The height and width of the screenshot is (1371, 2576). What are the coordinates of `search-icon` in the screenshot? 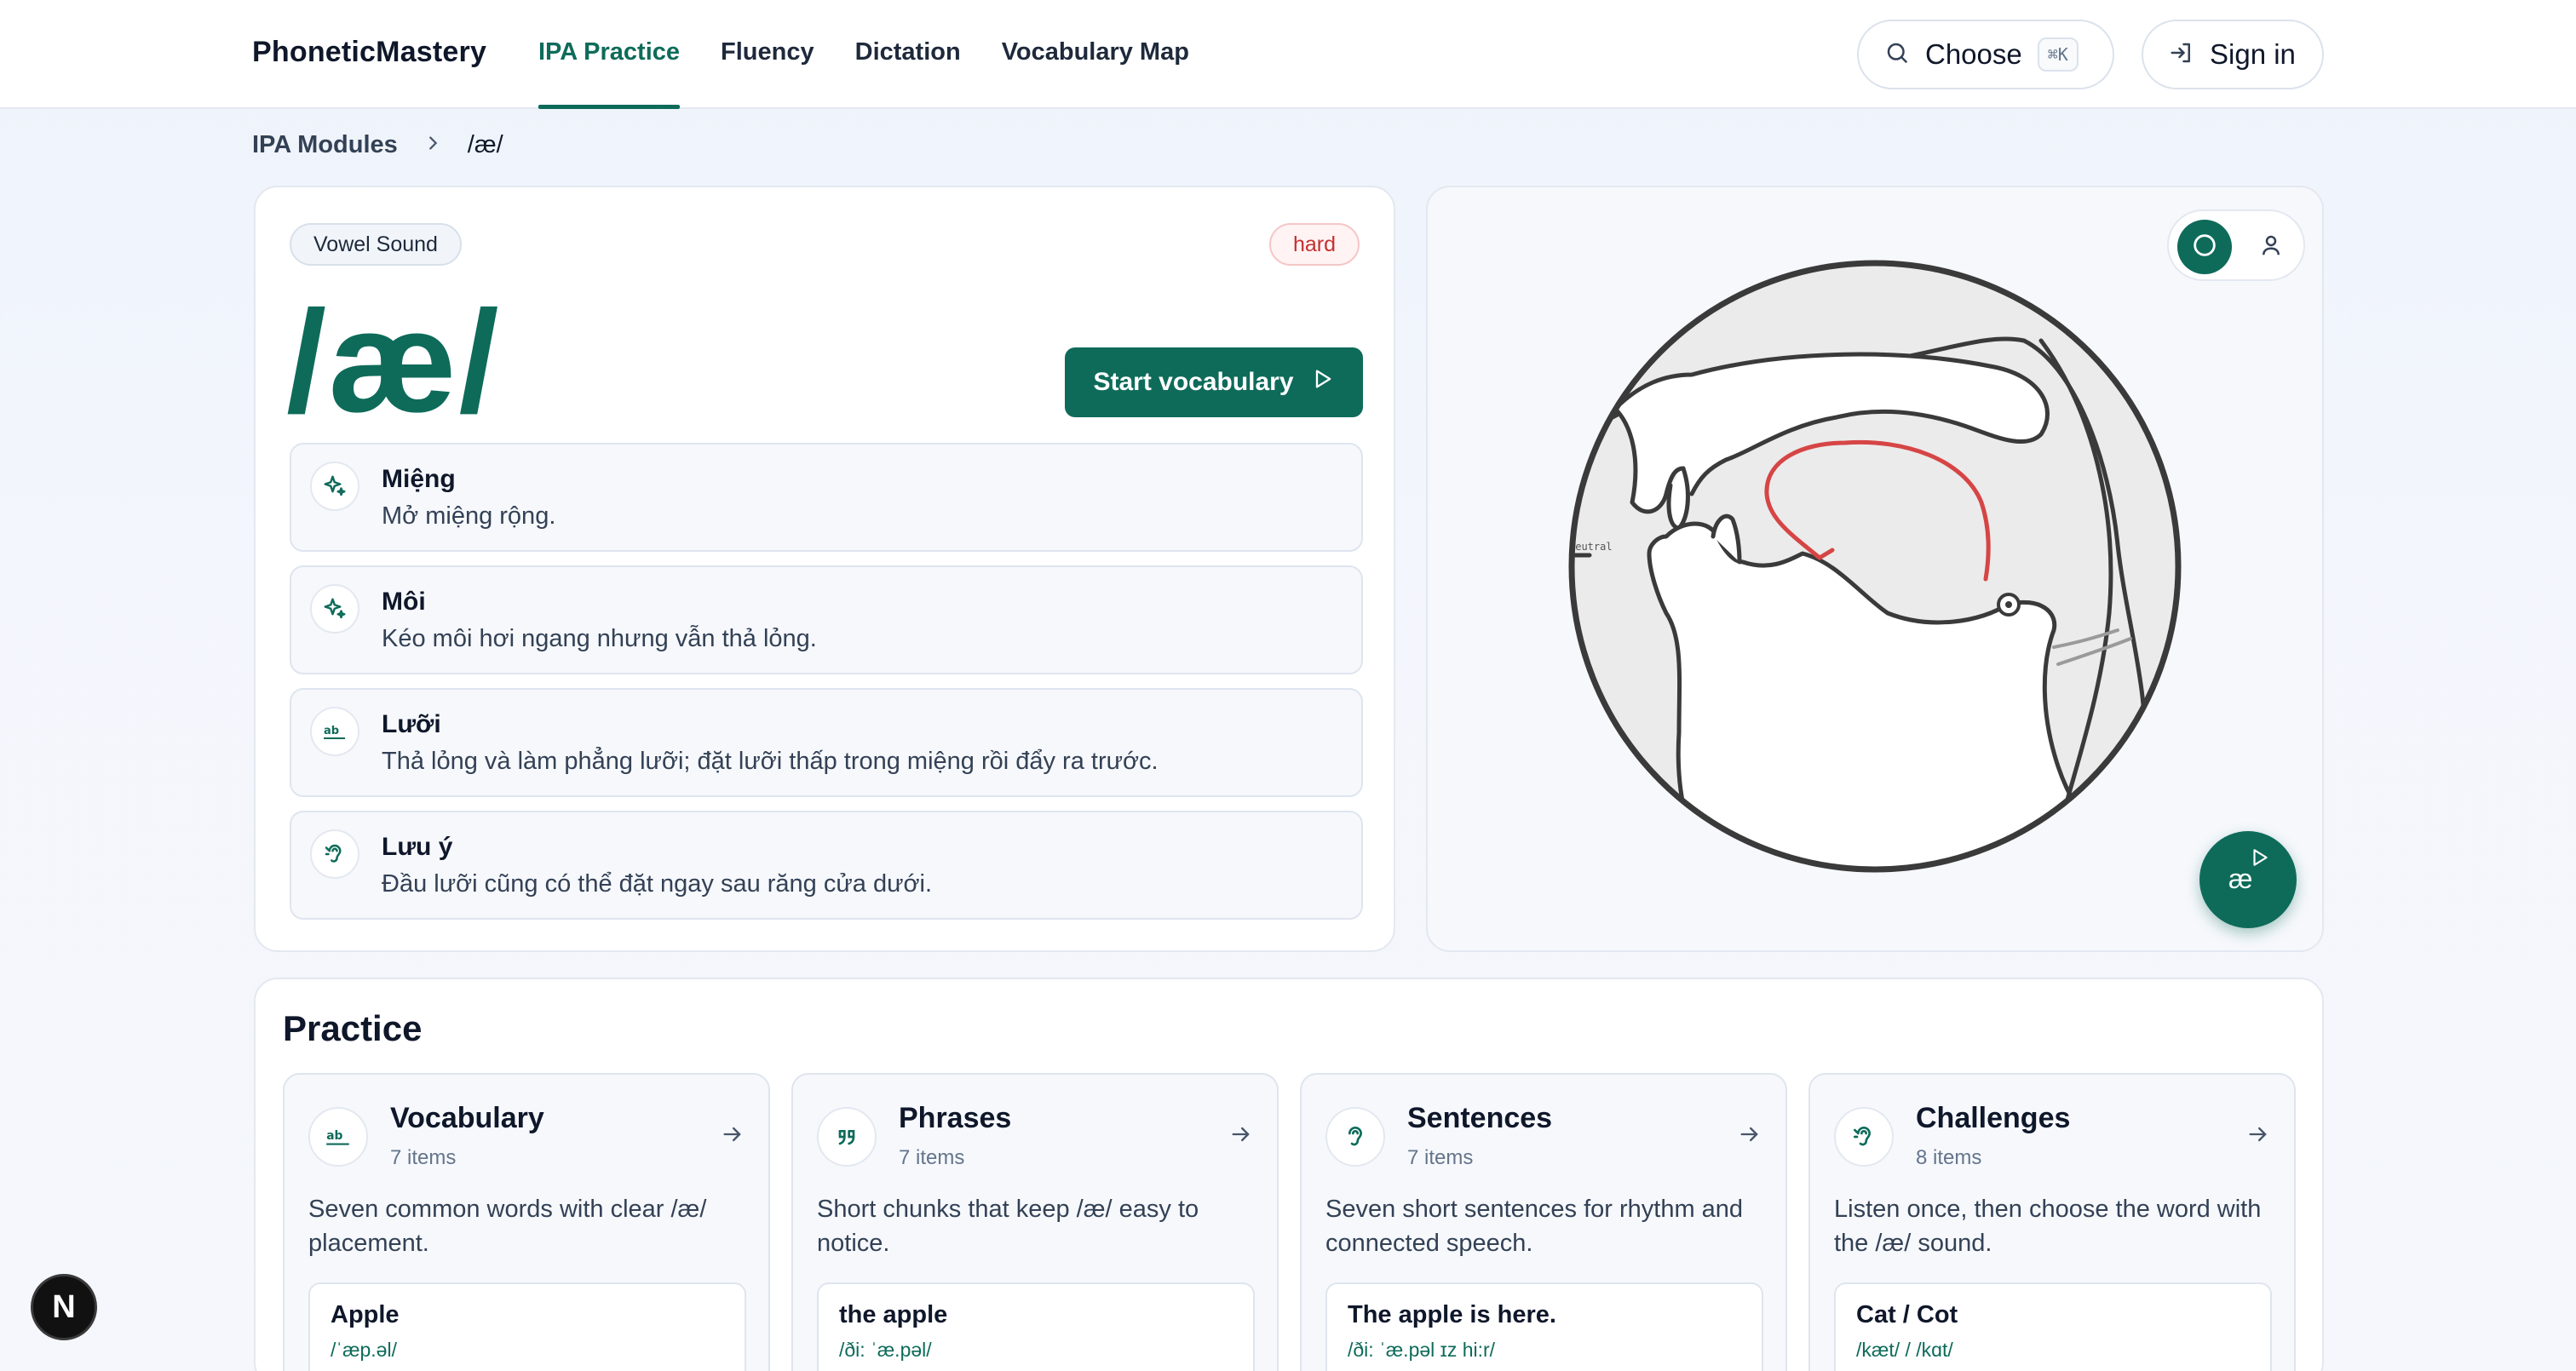 It's located at (1897, 55).